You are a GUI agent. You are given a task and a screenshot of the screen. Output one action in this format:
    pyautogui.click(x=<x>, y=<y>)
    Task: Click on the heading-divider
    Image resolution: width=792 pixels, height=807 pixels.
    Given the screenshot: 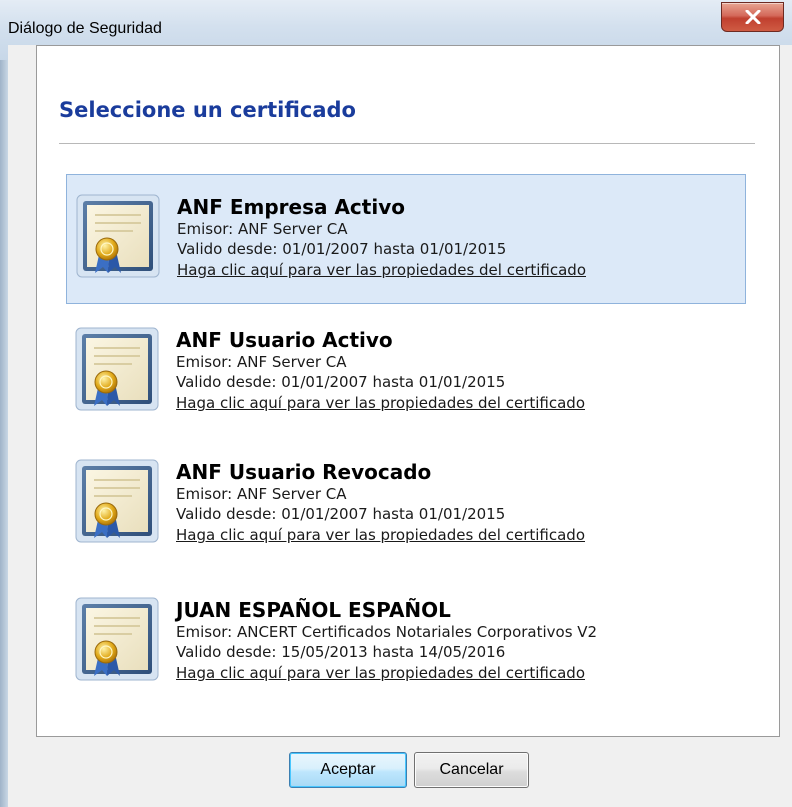 What is the action you would take?
    pyautogui.click(x=407, y=143)
    